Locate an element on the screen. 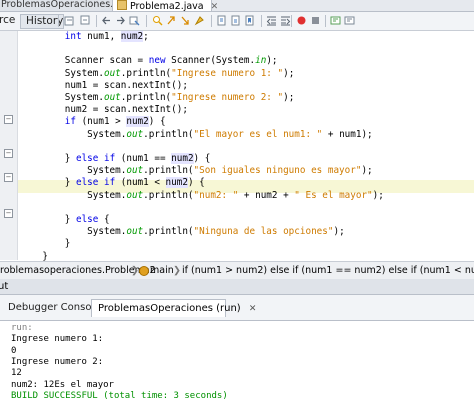  console-line: Ingrese numero 2: is located at coordinates (57, 361).